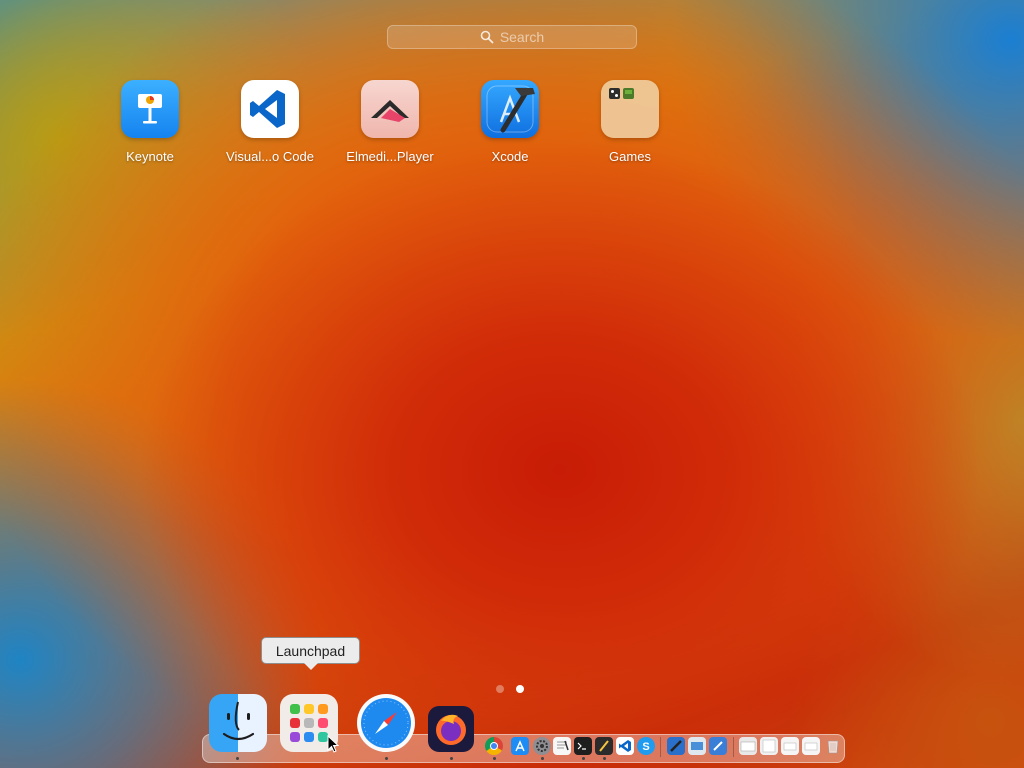  What do you see at coordinates (510, 109) in the screenshot?
I see `xcode-icon` at bounding box center [510, 109].